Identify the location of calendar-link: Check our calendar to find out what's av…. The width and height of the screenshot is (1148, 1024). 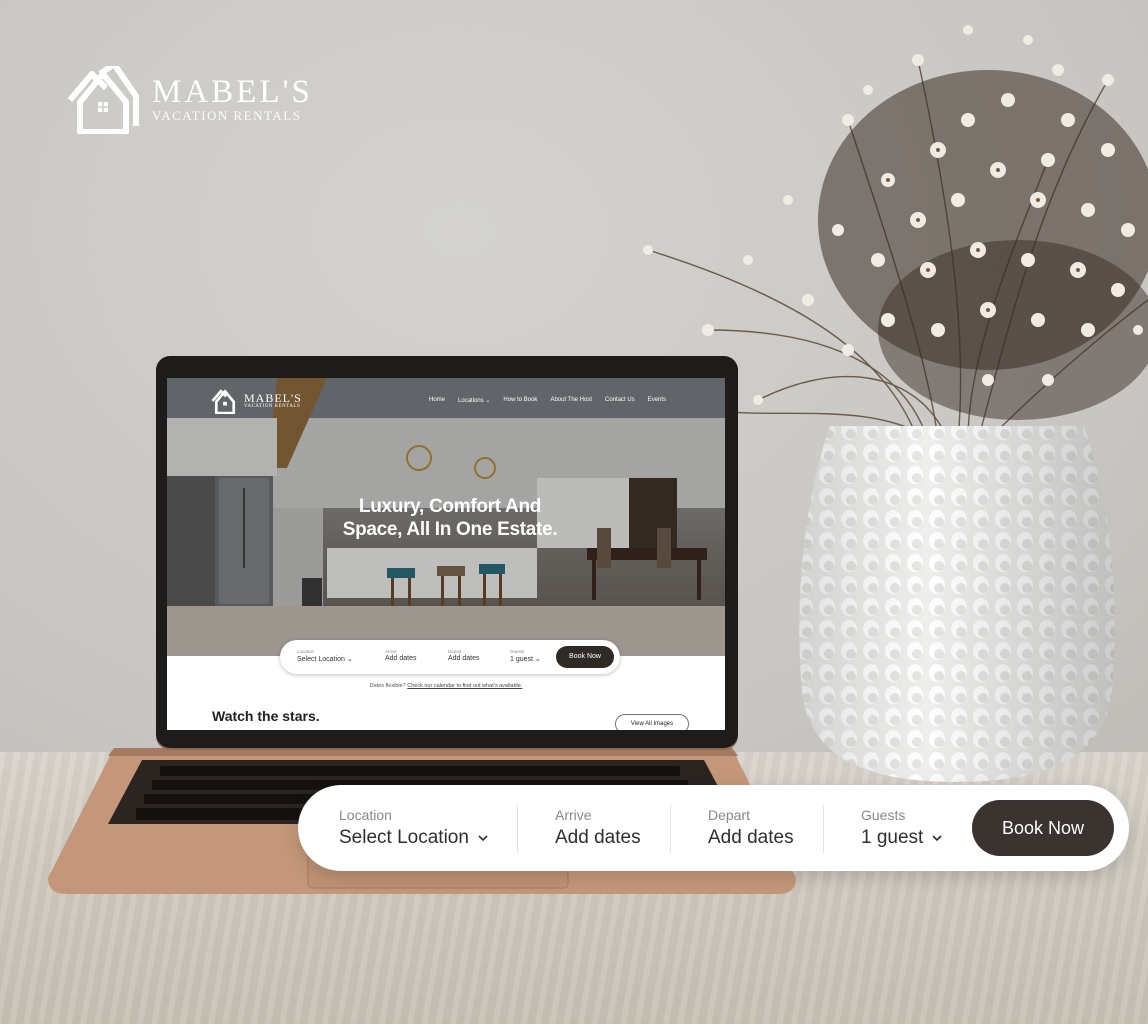
(464, 686).